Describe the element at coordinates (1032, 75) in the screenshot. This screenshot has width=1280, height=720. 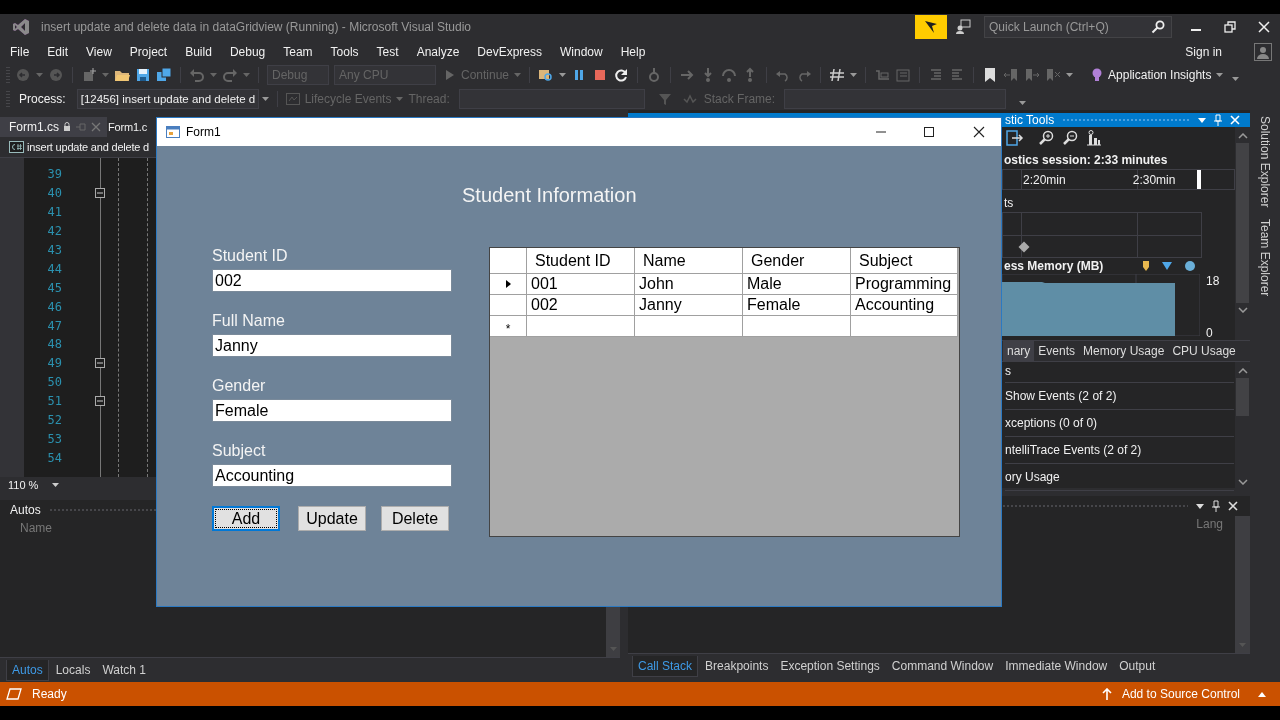
I see `bookmark-next-icon` at that location.